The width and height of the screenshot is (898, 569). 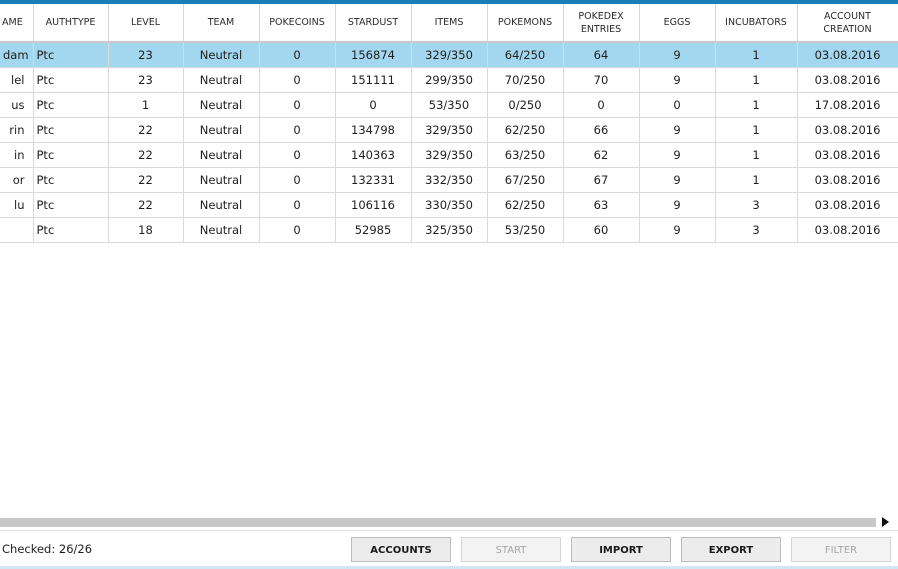 What do you see at coordinates (71, 23) in the screenshot?
I see `column-header-authtype: AUTHTYPE` at bounding box center [71, 23].